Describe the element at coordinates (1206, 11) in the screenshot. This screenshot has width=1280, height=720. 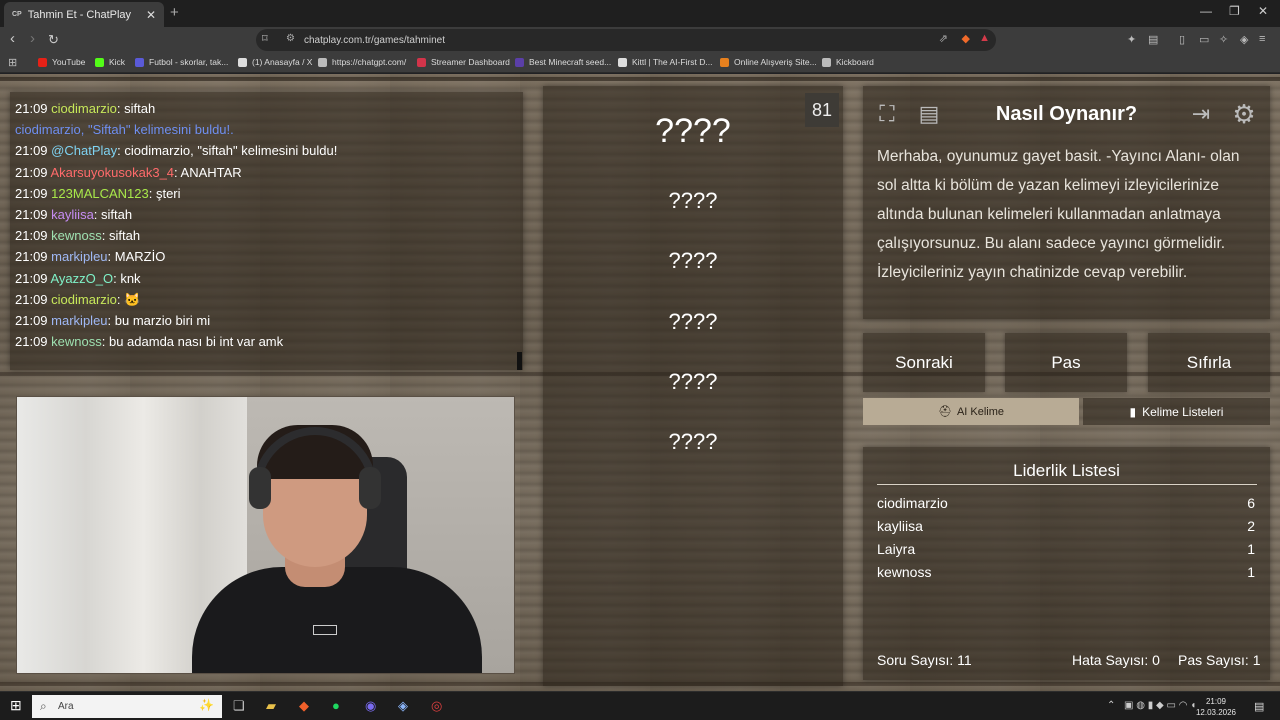
I see `minimize-icon: —` at that location.